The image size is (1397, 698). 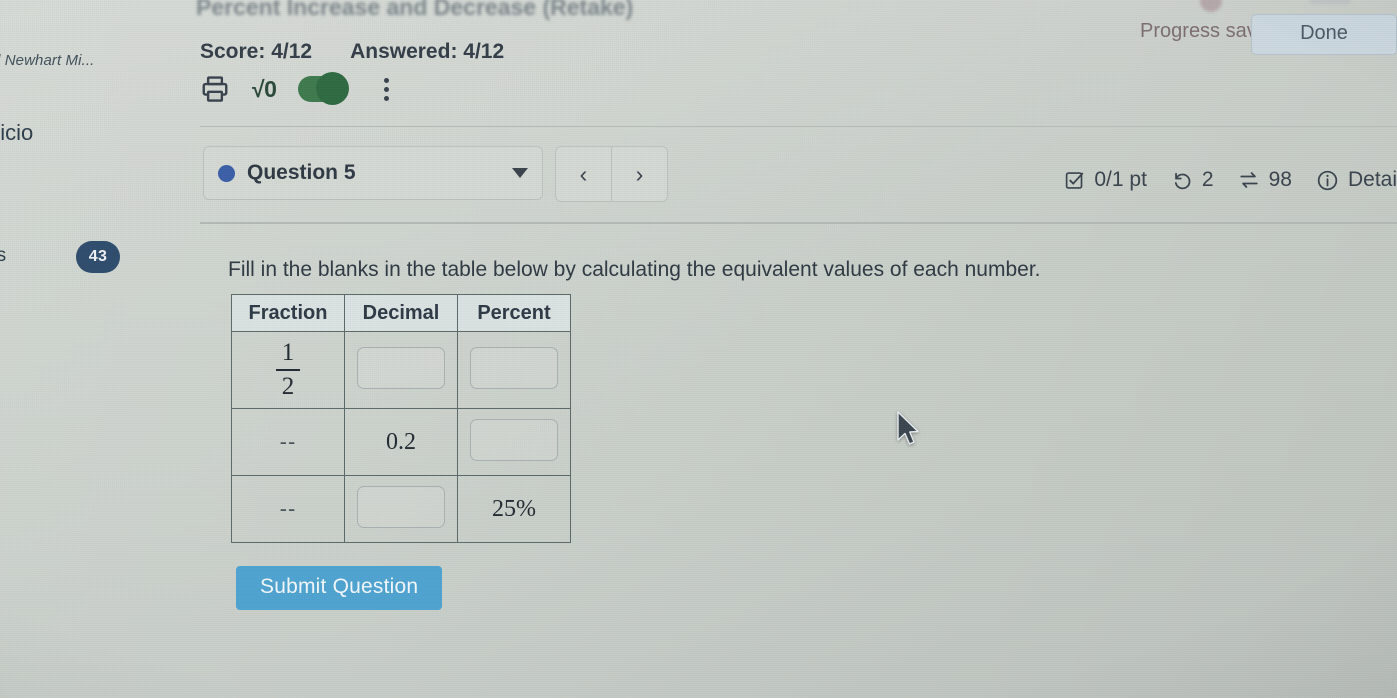 What do you see at coordinates (288, 313) in the screenshot?
I see `column-header-fraction: Fraction` at bounding box center [288, 313].